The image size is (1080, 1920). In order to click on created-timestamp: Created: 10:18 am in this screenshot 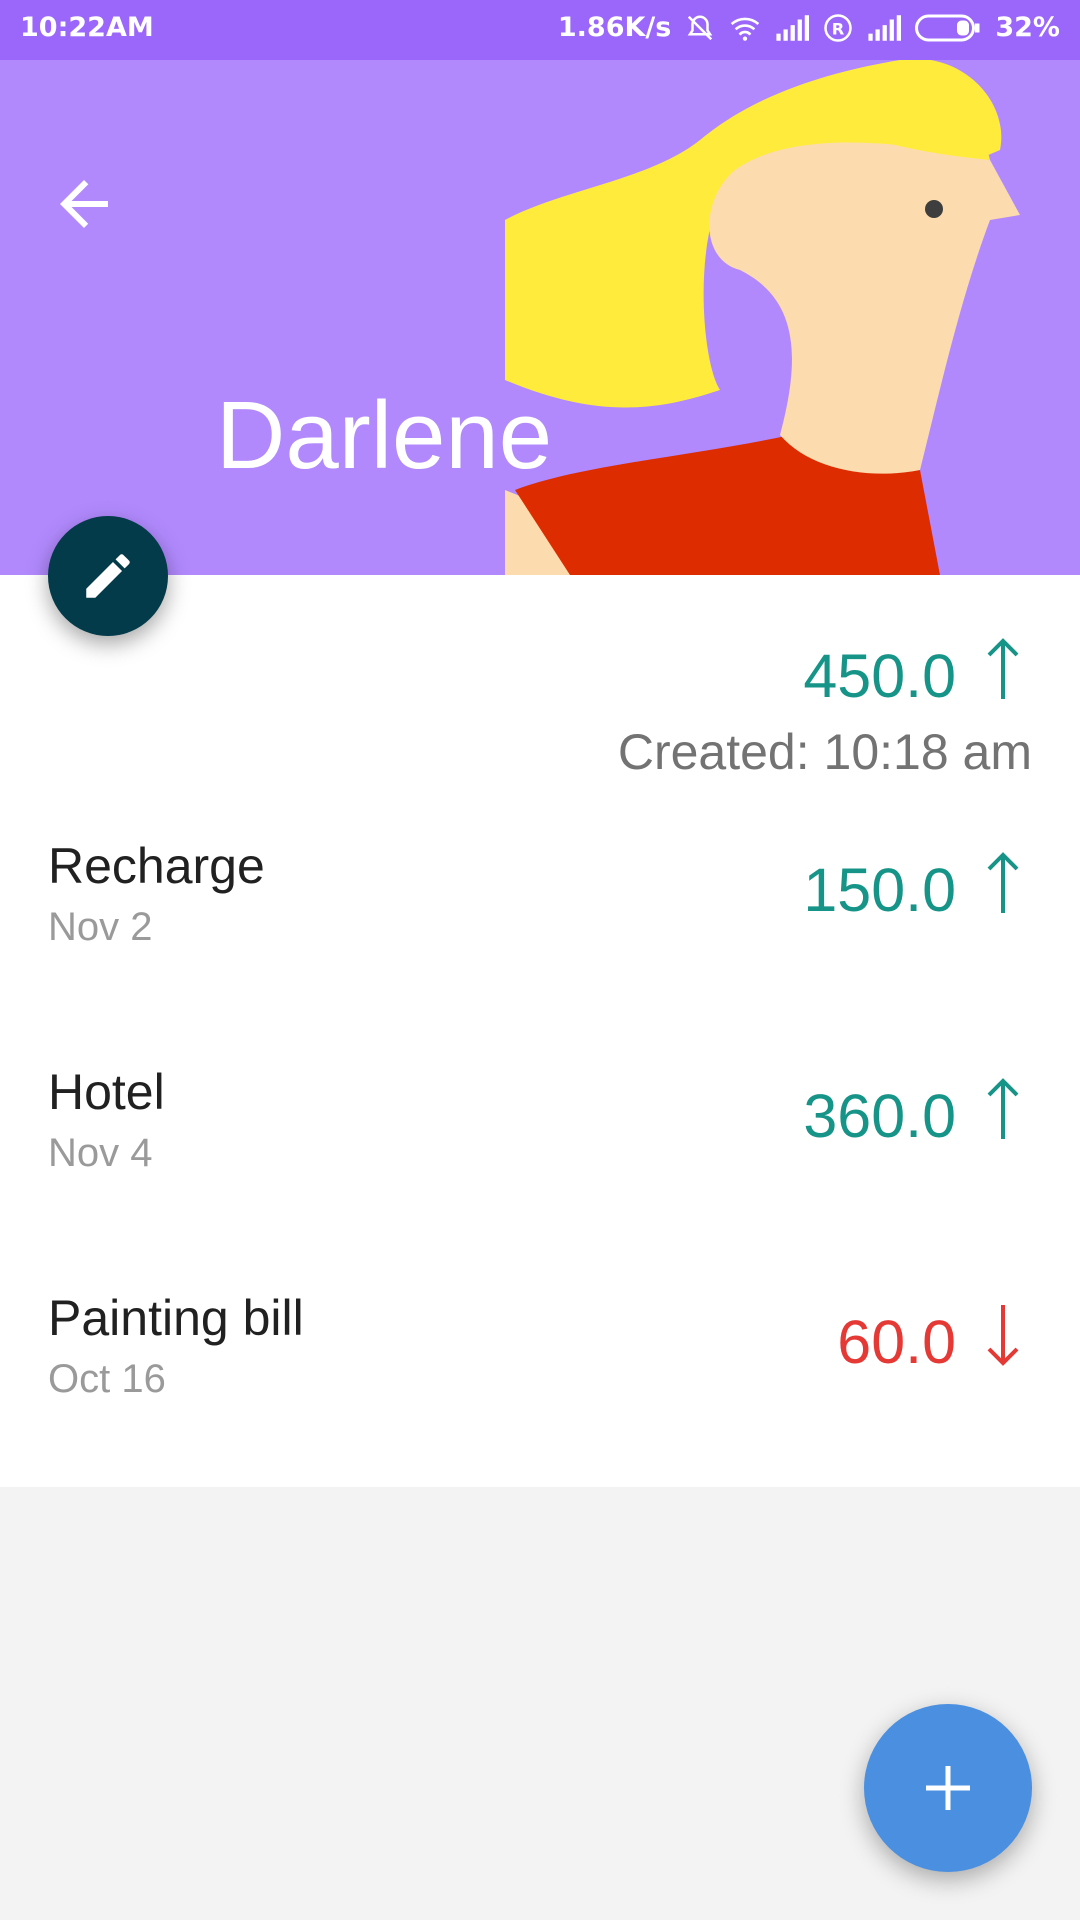, I will do `click(824, 752)`.